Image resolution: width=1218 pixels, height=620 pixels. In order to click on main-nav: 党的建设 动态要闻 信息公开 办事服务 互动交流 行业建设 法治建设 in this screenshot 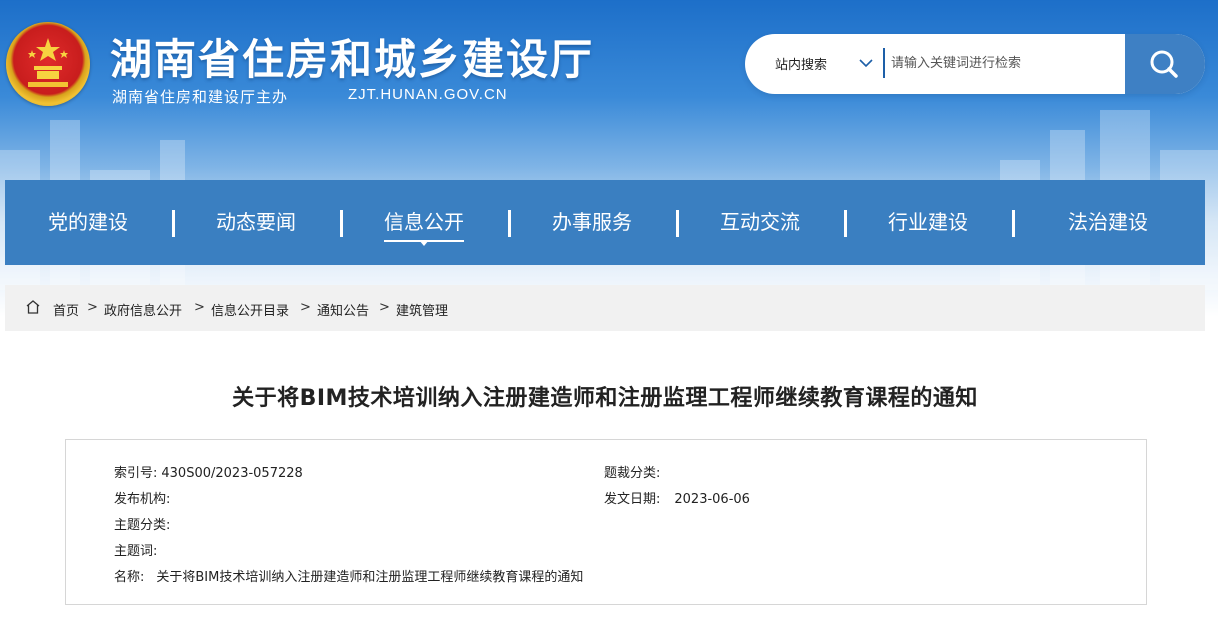, I will do `click(605, 222)`.